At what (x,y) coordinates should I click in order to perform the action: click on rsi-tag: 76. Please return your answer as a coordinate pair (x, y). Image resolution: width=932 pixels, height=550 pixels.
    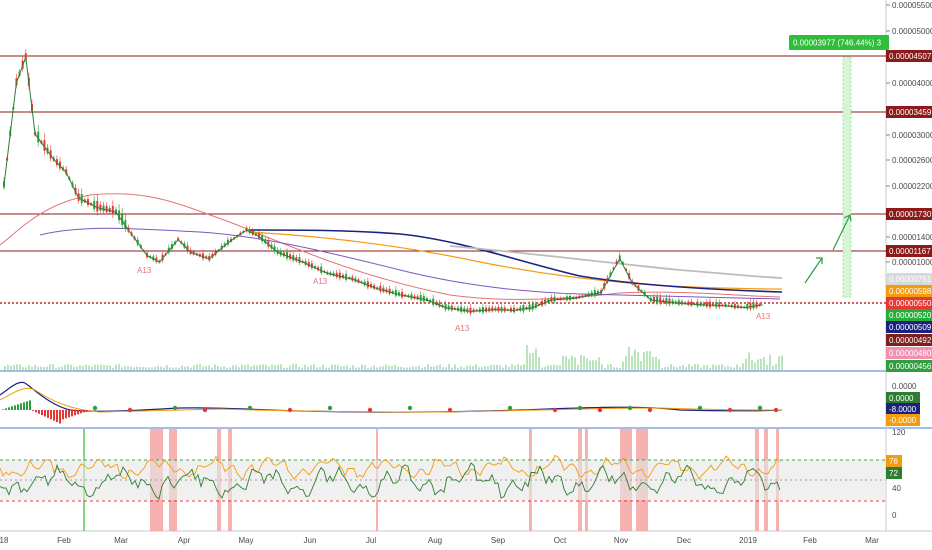
    Looking at the image, I should click on (894, 461).